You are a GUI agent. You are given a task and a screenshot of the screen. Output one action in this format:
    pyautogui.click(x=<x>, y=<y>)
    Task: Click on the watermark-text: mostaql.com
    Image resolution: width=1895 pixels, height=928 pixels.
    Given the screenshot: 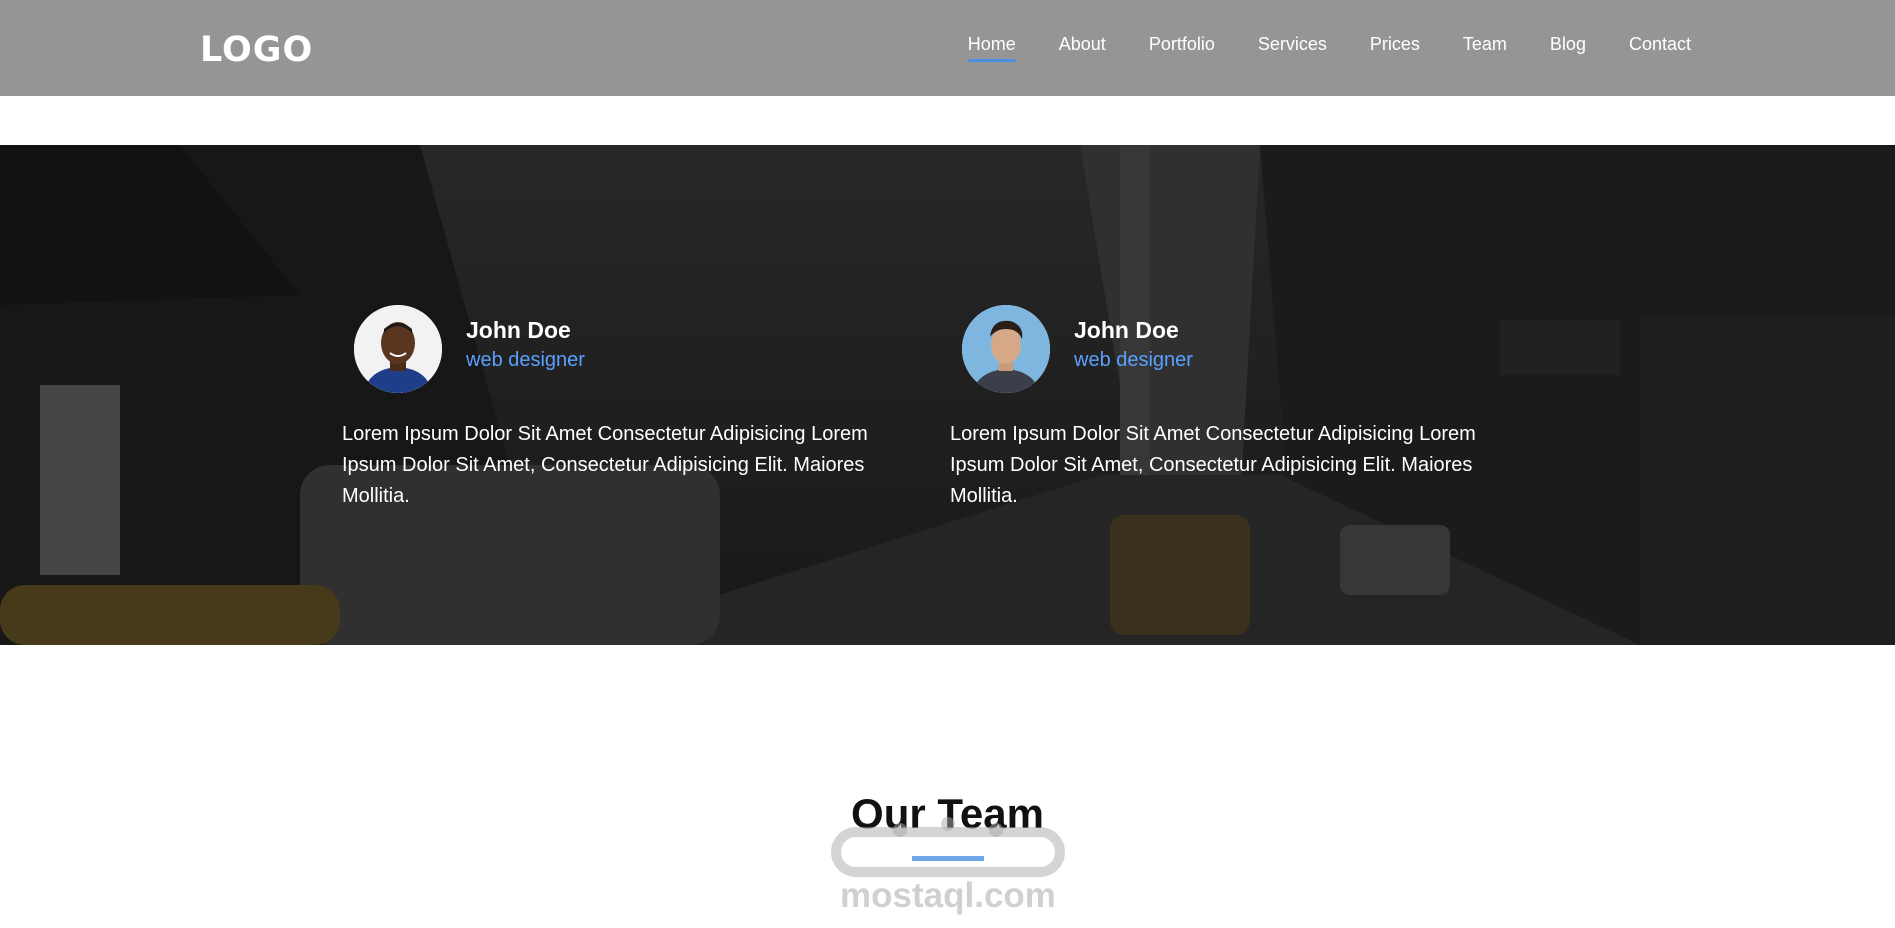 What is the action you would take?
    pyautogui.click(x=948, y=895)
    